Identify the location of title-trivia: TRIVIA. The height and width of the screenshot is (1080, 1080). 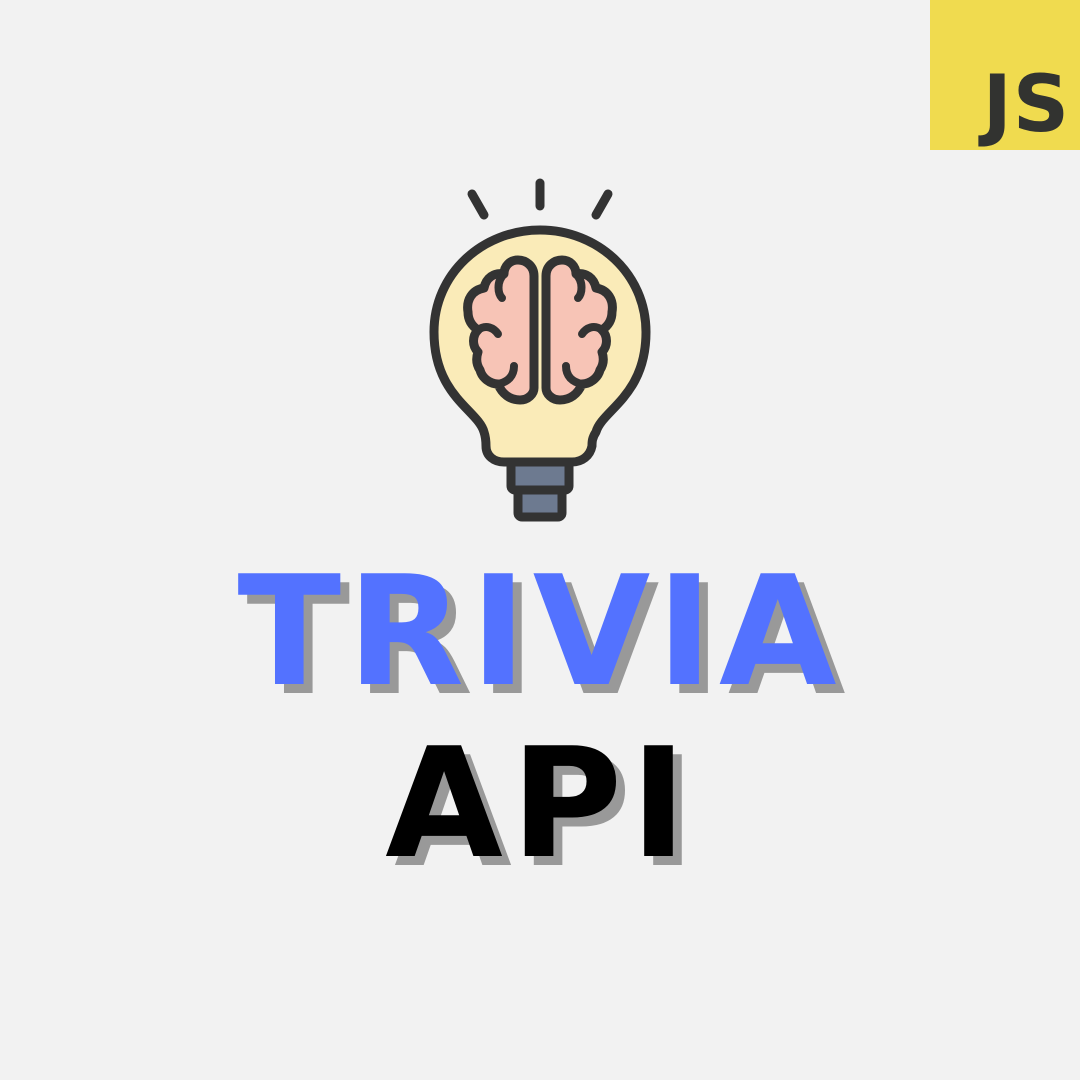
(540, 631).